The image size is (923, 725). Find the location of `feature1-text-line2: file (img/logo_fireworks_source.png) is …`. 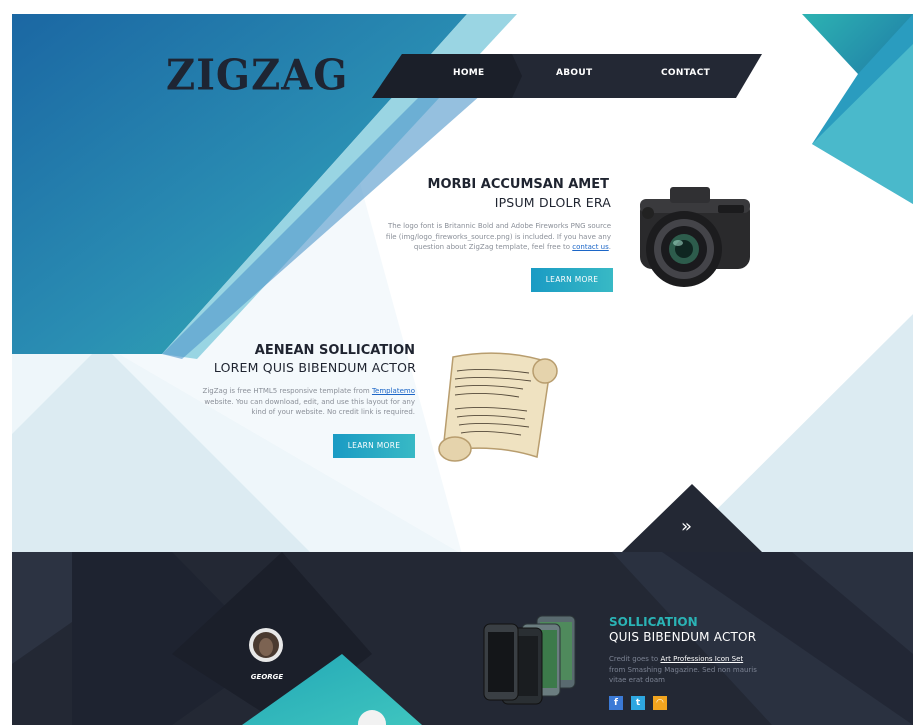

feature1-text-line2: file (img/logo_fireworks_source.png) is … is located at coordinates (498, 236).